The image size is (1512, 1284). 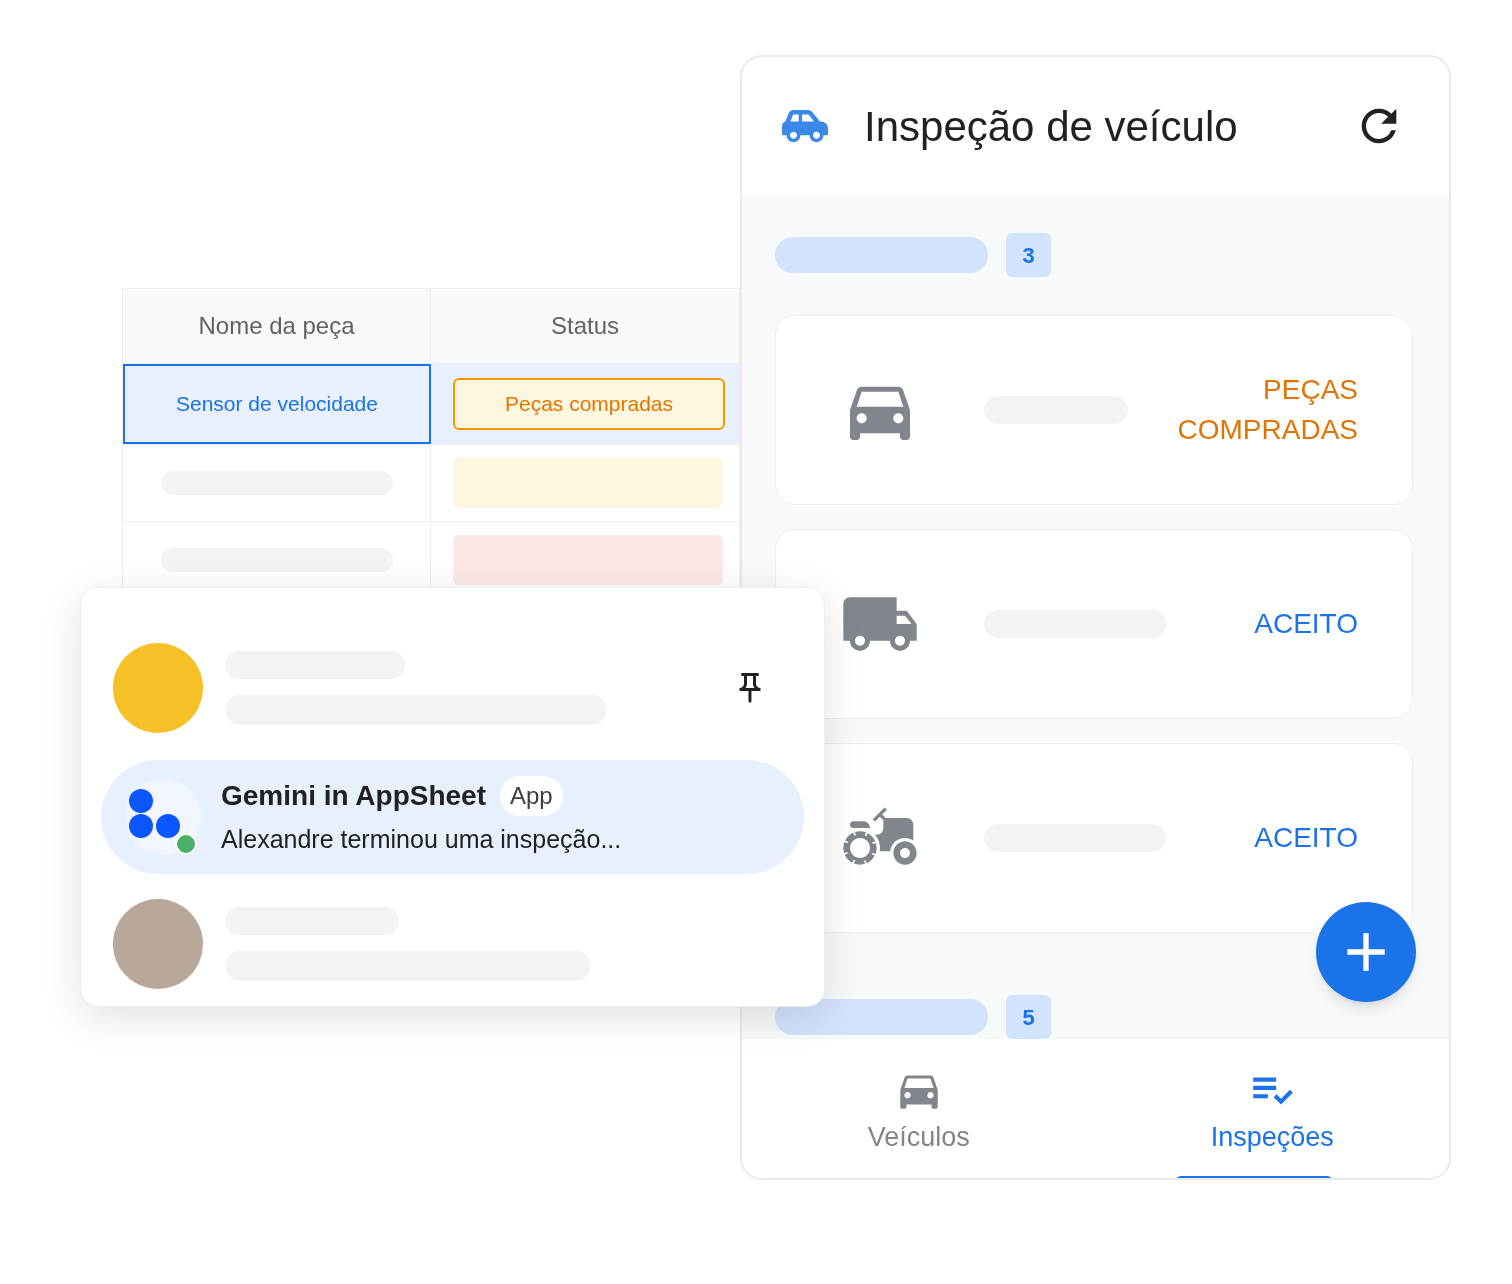 I want to click on status-chip: Peças compradas, so click(x=589, y=404).